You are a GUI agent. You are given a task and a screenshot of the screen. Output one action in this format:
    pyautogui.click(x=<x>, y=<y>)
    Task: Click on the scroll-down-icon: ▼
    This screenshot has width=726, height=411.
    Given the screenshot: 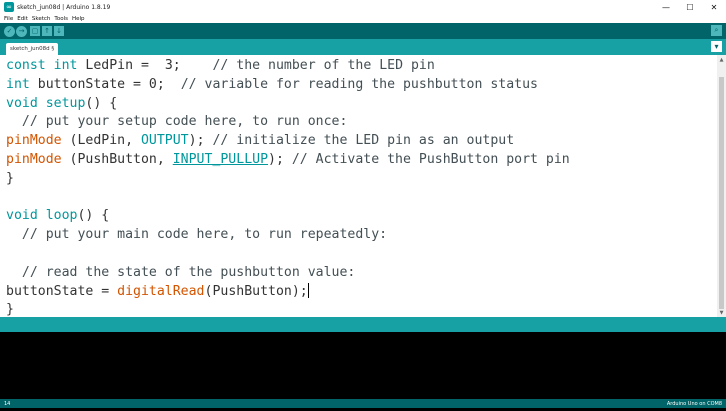 What is the action you would take?
    pyautogui.click(x=721, y=312)
    